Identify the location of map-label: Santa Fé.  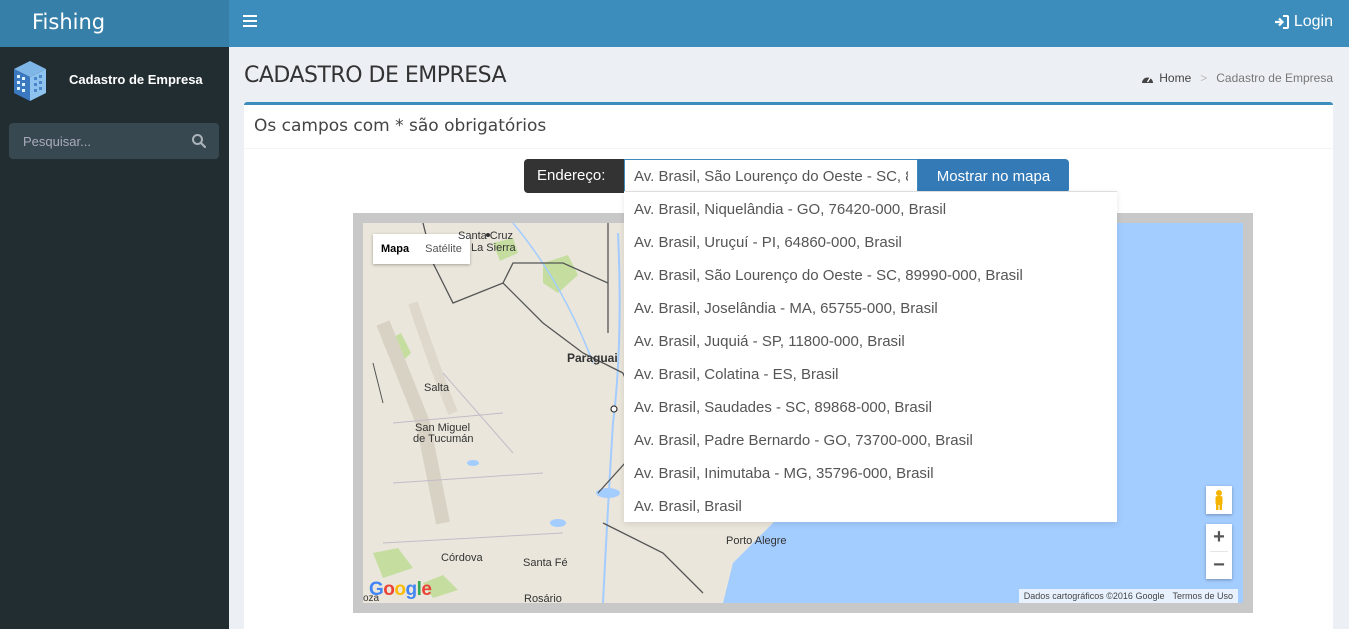
(545, 563).